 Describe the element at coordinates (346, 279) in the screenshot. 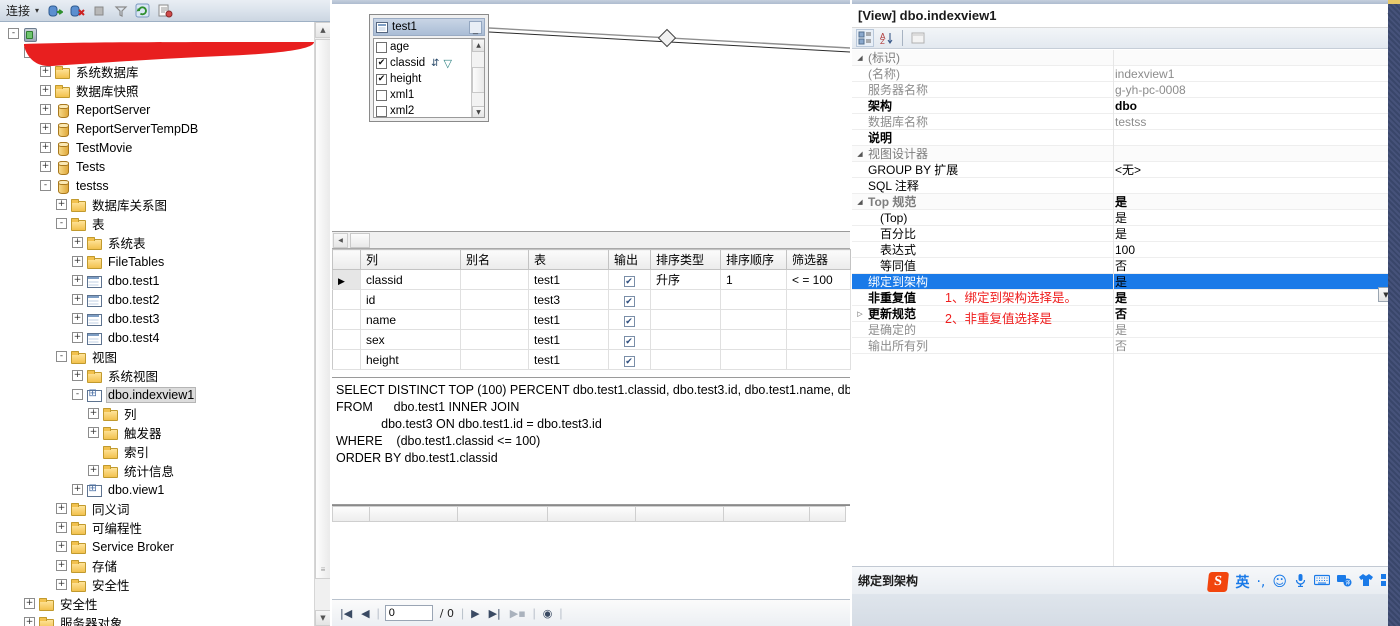

I see `grid-row-header: ▶` at that location.